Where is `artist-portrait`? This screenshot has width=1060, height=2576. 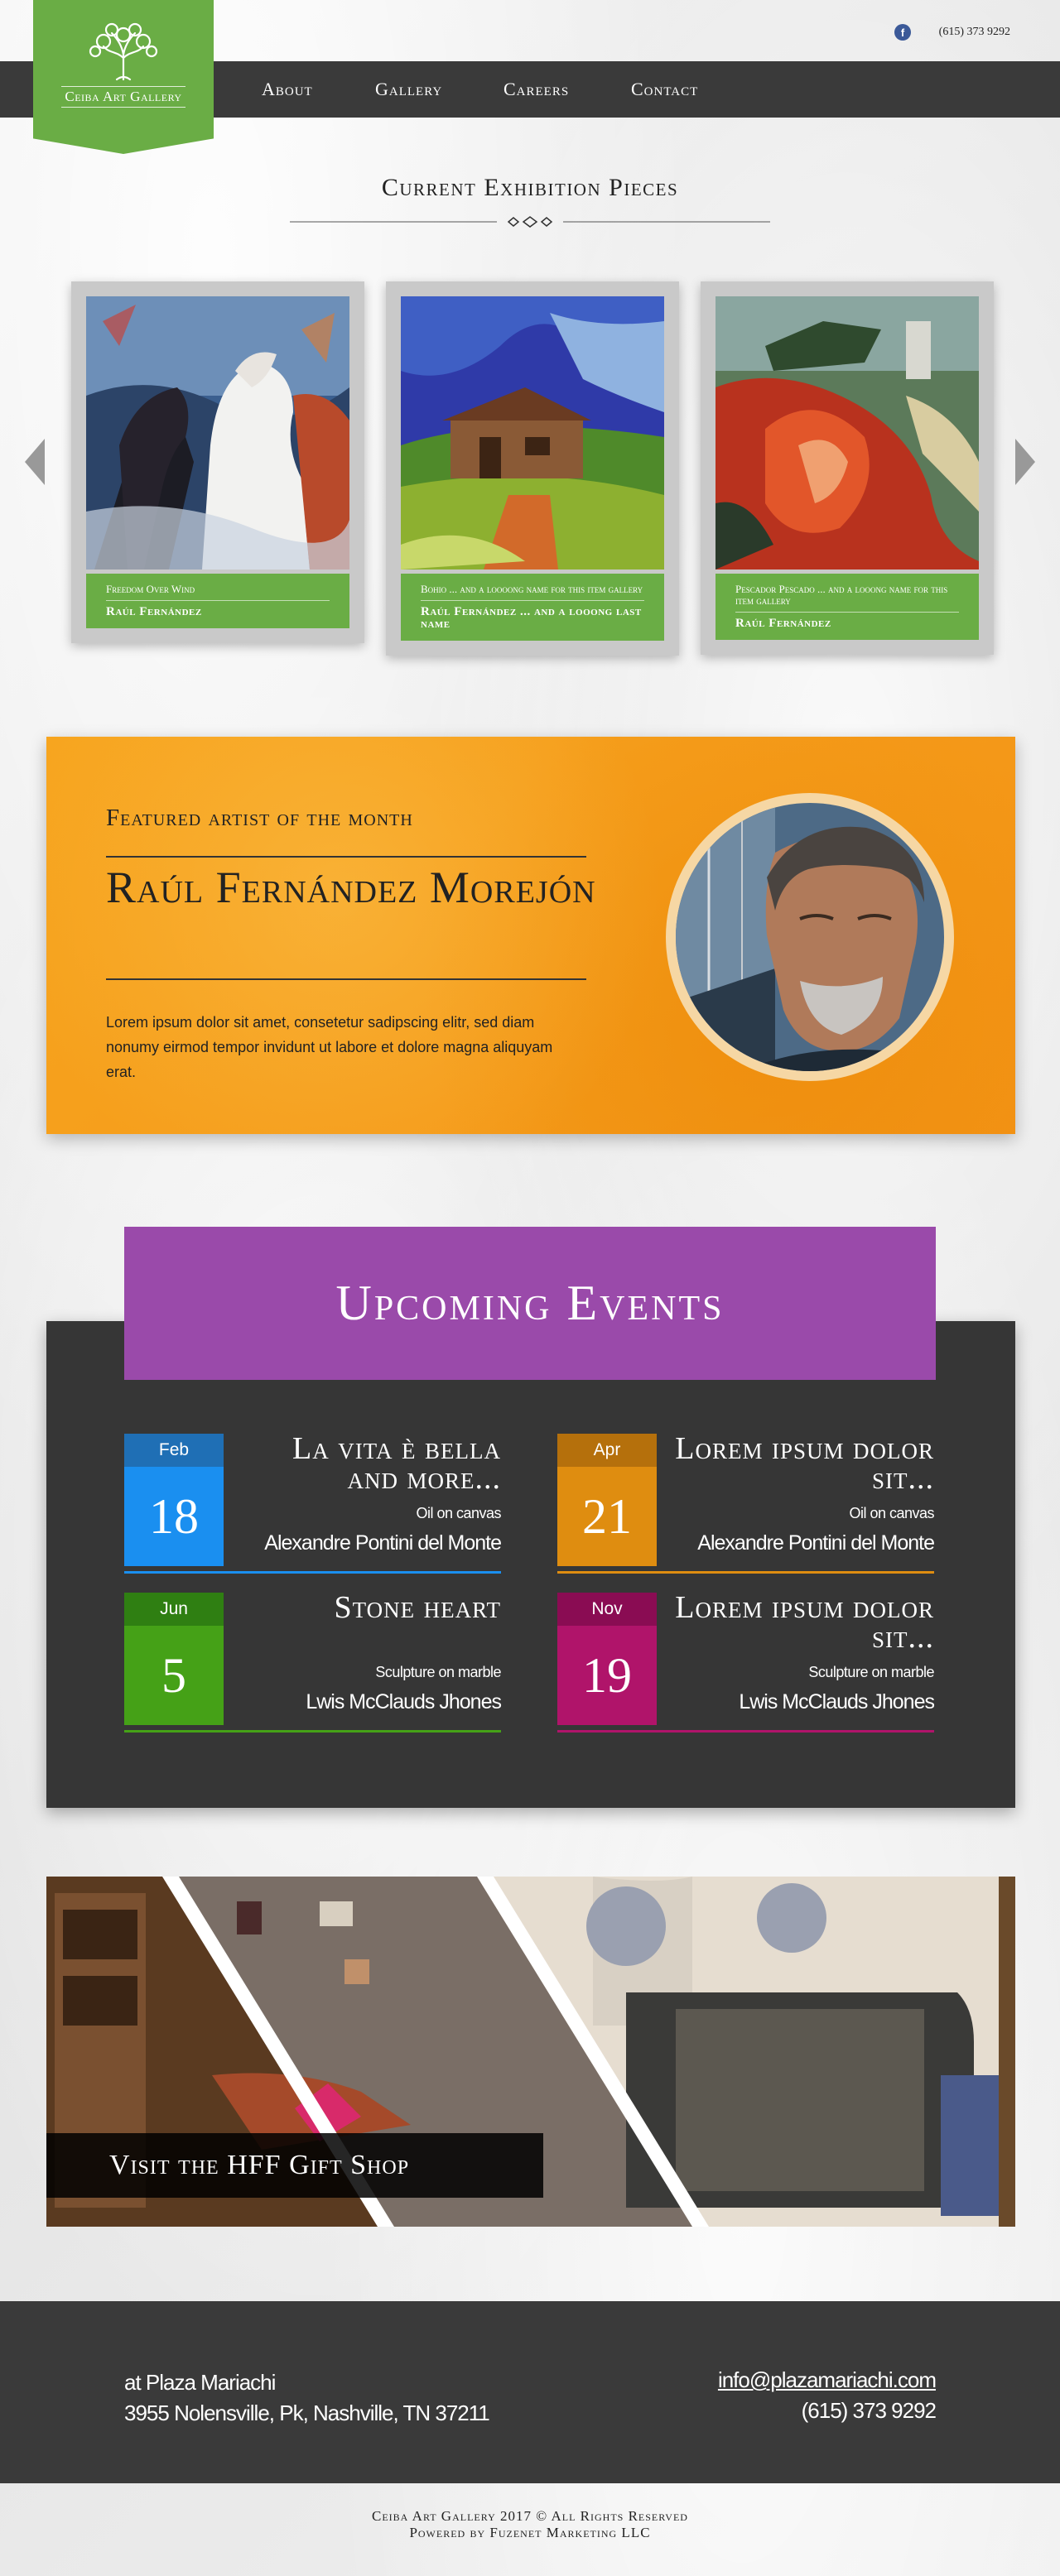
artist-portrait is located at coordinates (810, 937).